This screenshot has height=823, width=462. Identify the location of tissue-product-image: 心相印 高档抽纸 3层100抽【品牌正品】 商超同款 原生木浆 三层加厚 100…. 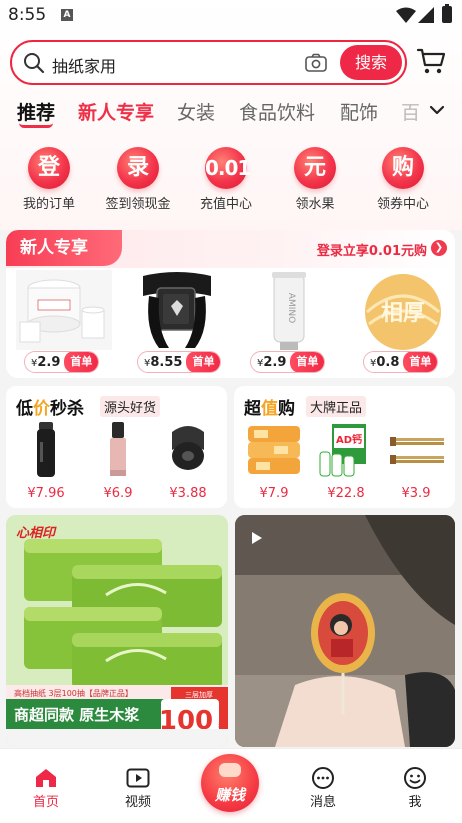
(117, 631).